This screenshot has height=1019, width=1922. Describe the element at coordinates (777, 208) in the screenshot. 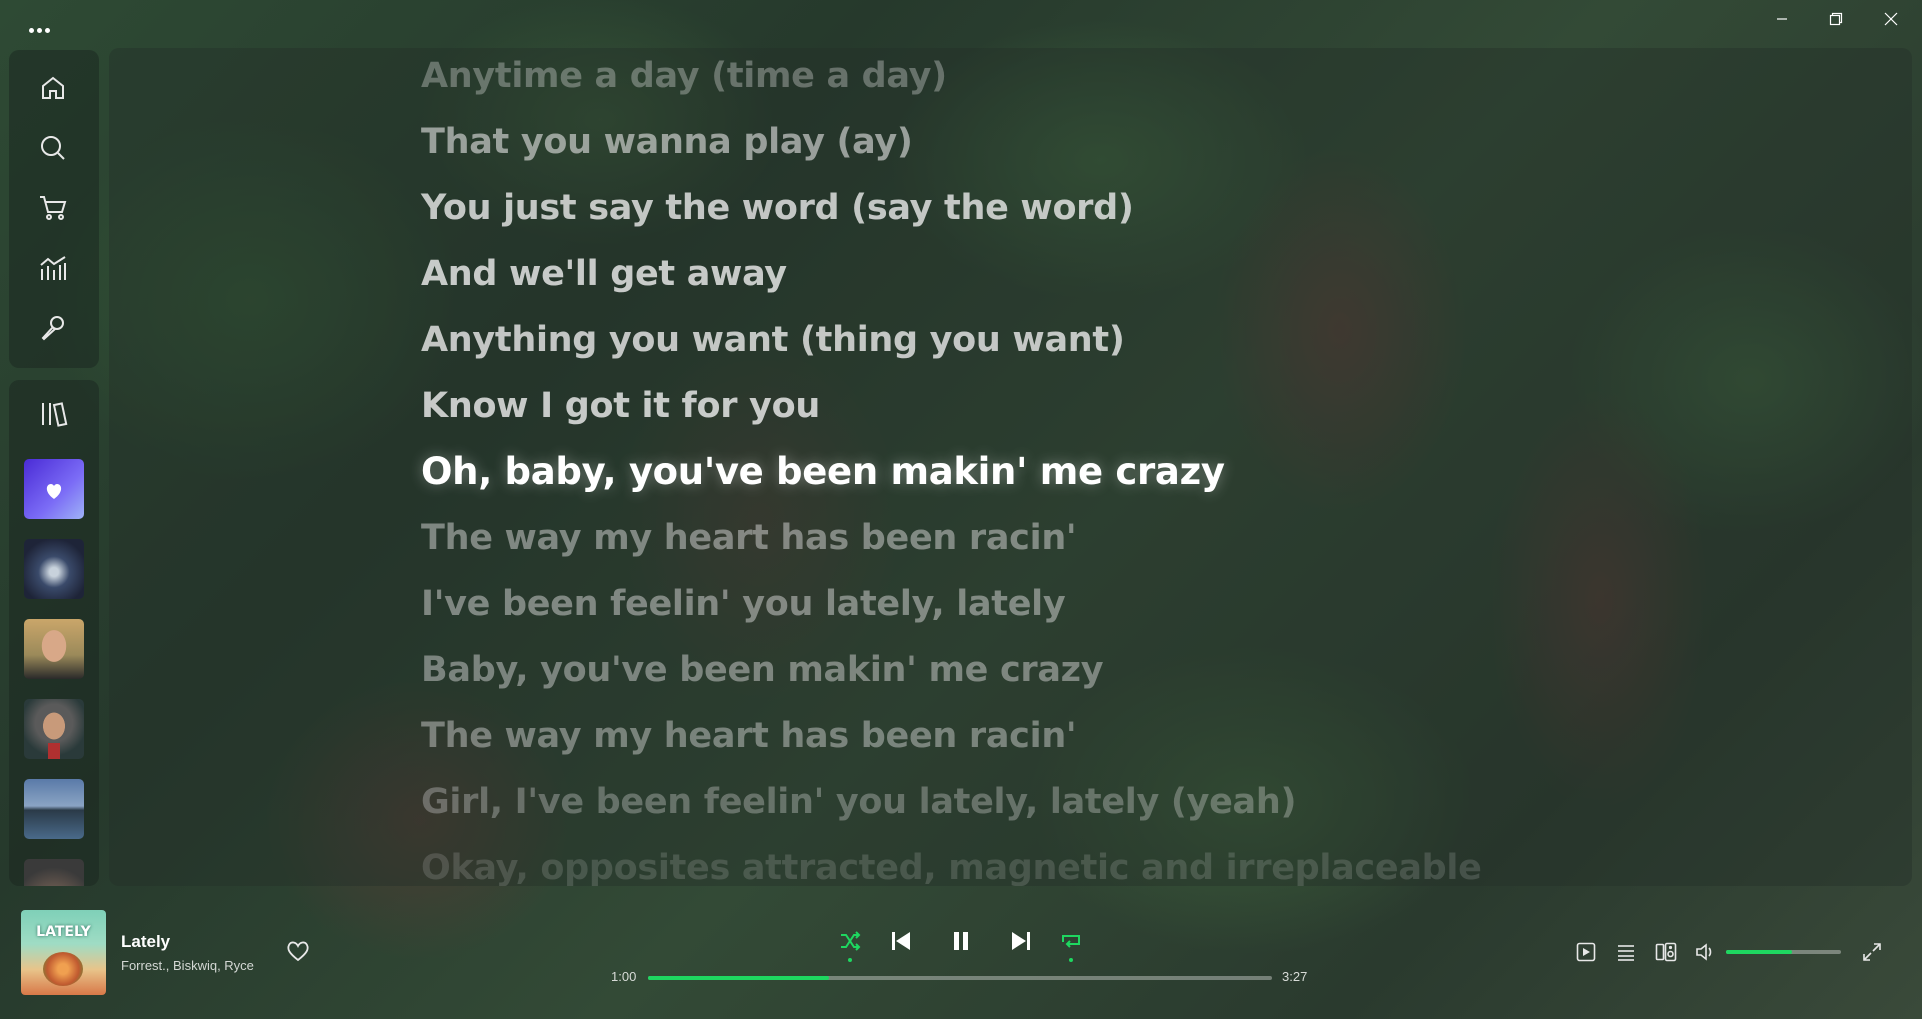

I see `lyric-line: You just say the word (say the word)` at that location.